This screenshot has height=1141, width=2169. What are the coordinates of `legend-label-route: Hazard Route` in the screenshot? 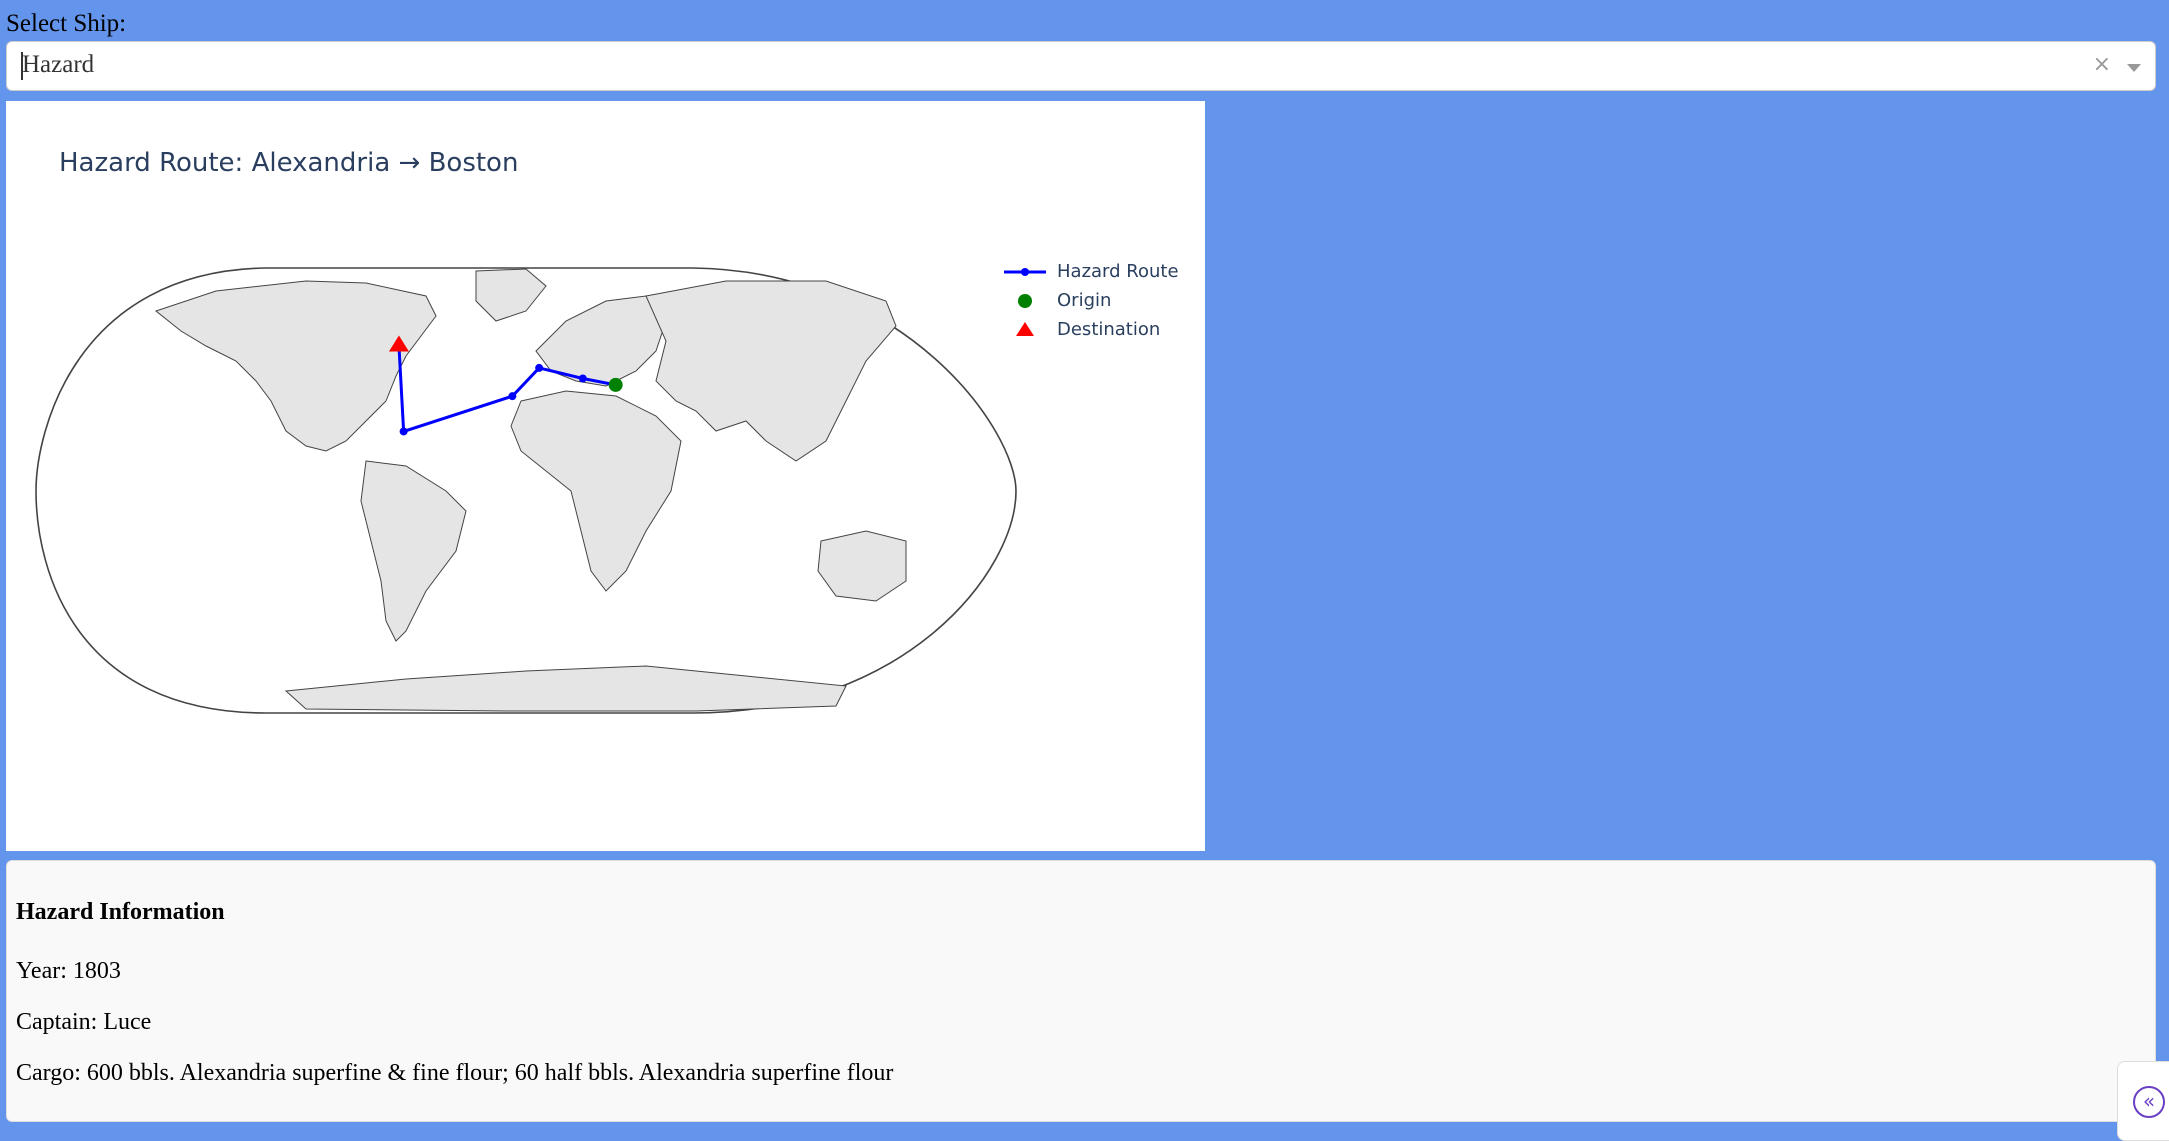 It's located at (1118, 271).